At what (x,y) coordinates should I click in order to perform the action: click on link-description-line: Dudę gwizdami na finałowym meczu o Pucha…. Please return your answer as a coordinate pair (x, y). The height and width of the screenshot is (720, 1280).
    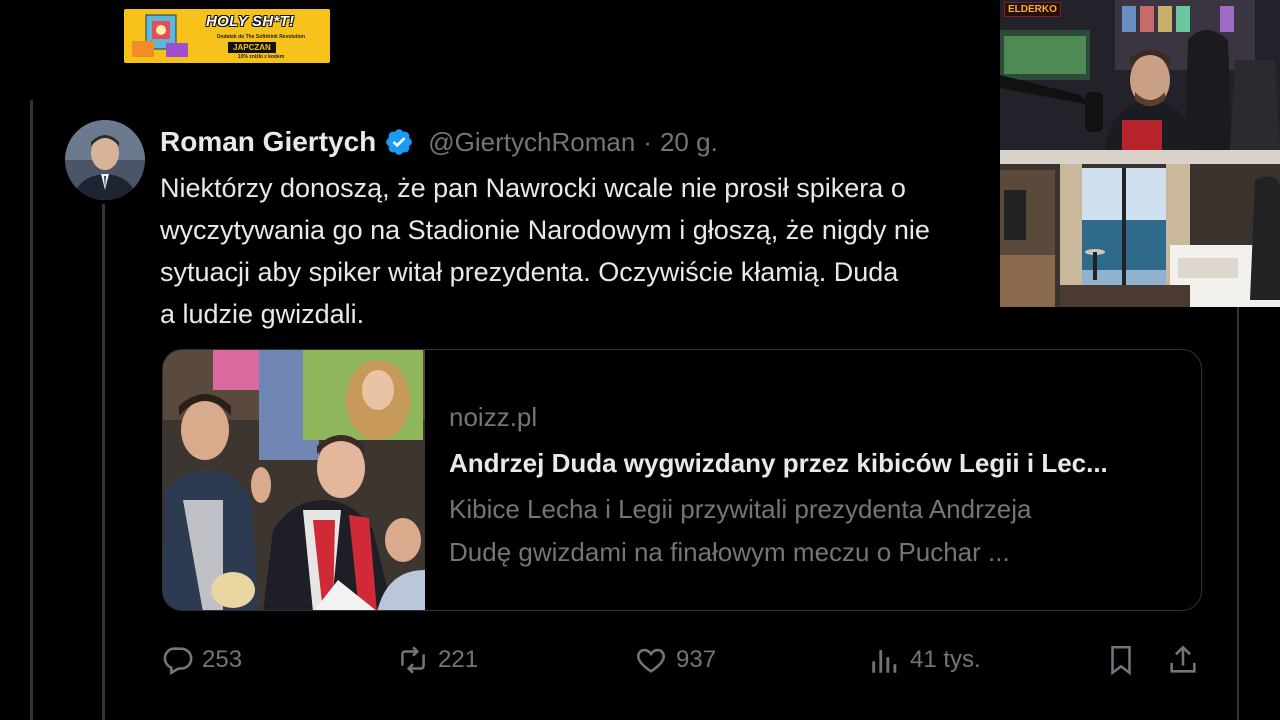
    Looking at the image, I should click on (729, 552).